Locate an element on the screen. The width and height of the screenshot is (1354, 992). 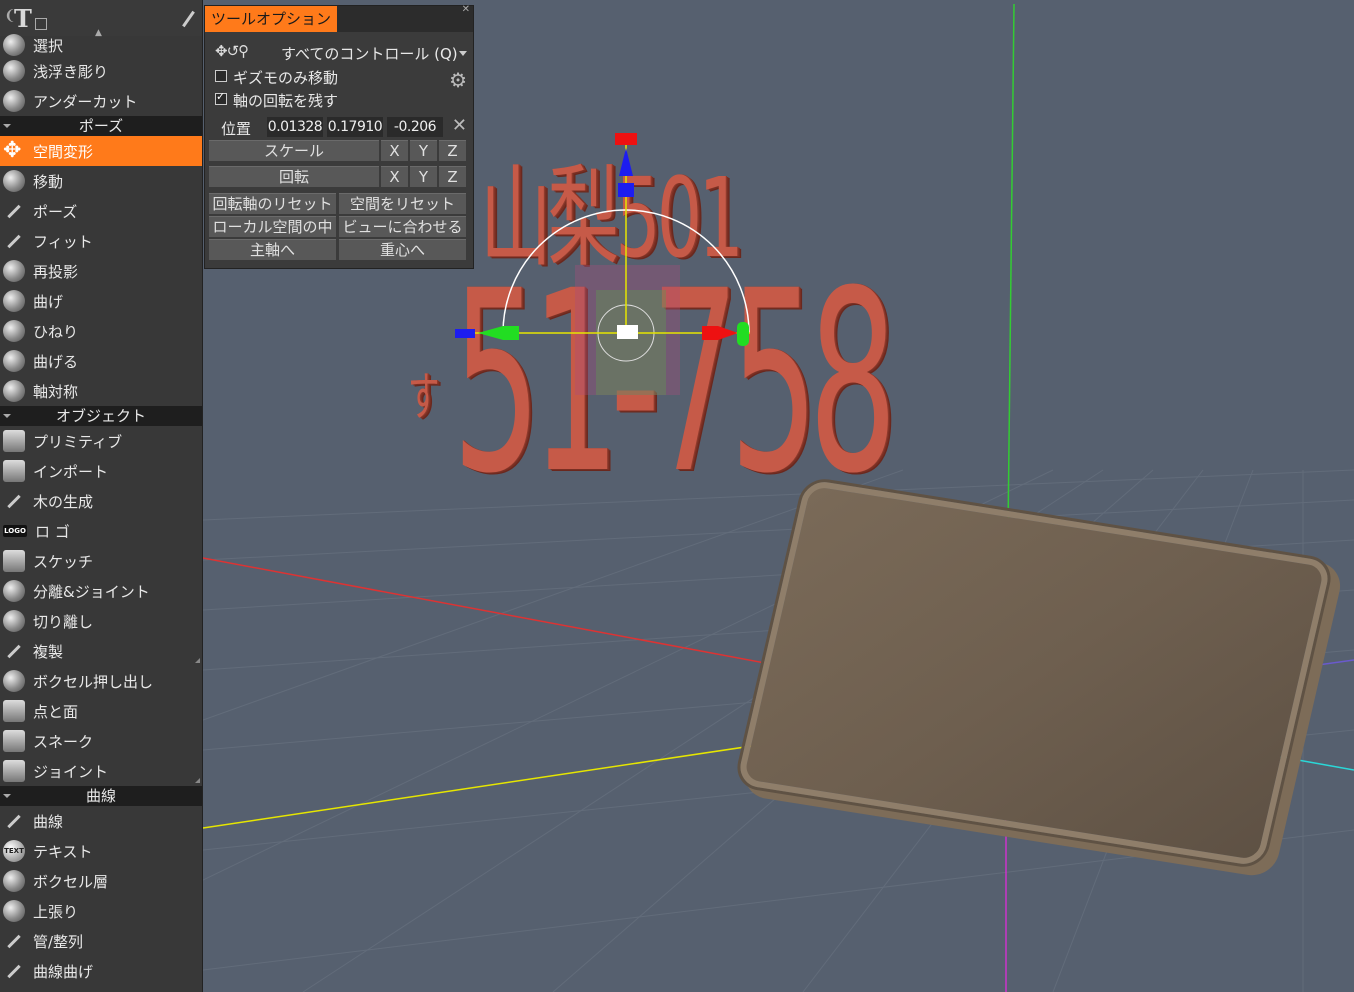
tool-item-curves: 曲線 is located at coordinates (101, 821).